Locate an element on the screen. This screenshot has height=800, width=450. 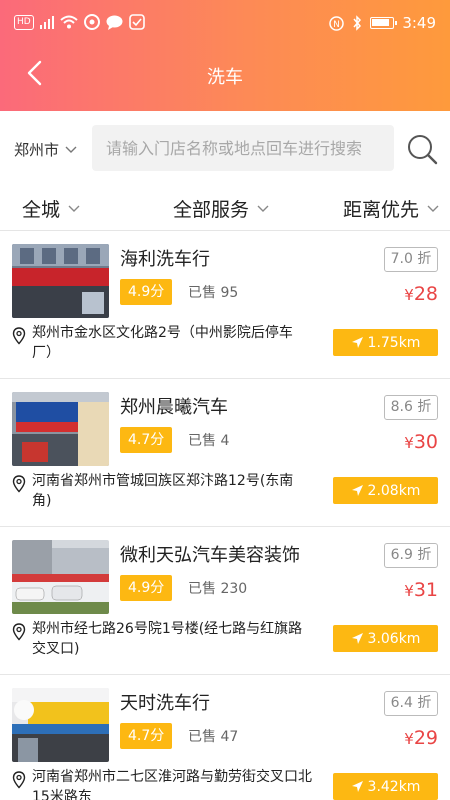
shop-address: 郑州市经七路26号院1号楼(经七路与红旗路交叉口) is located at coordinates (162, 639).